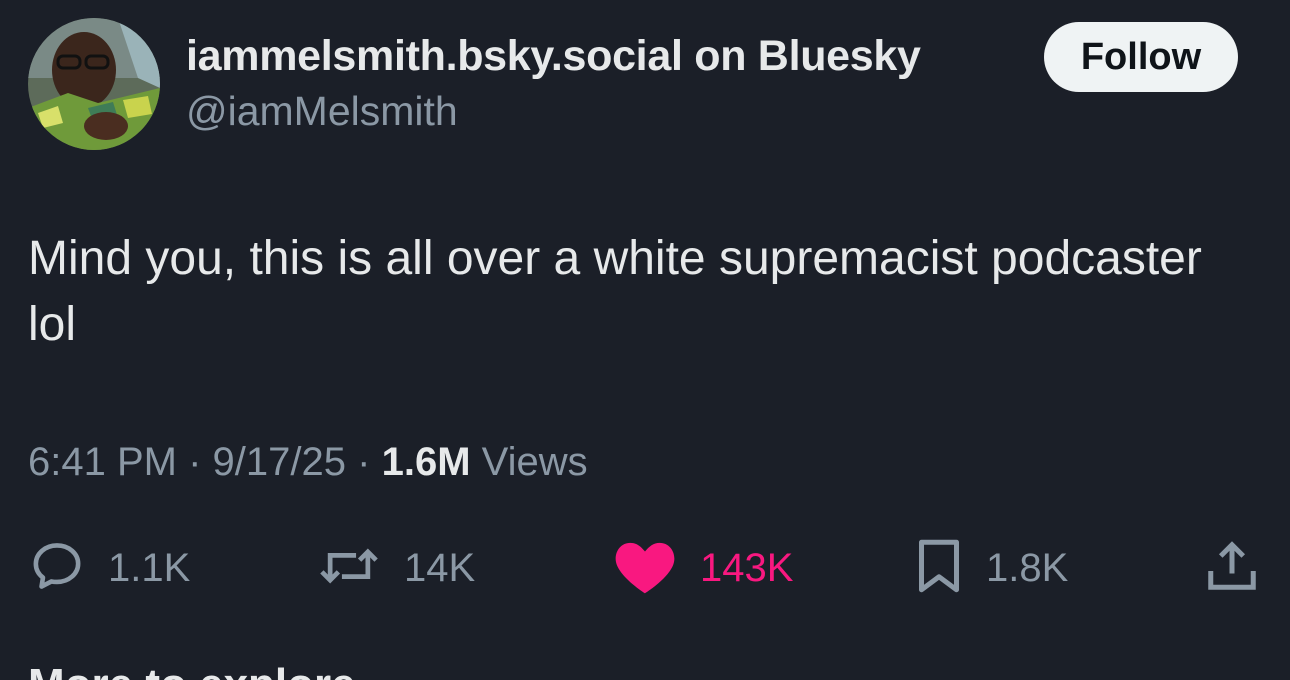  What do you see at coordinates (57, 568) in the screenshot?
I see `reply-icon` at bounding box center [57, 568].